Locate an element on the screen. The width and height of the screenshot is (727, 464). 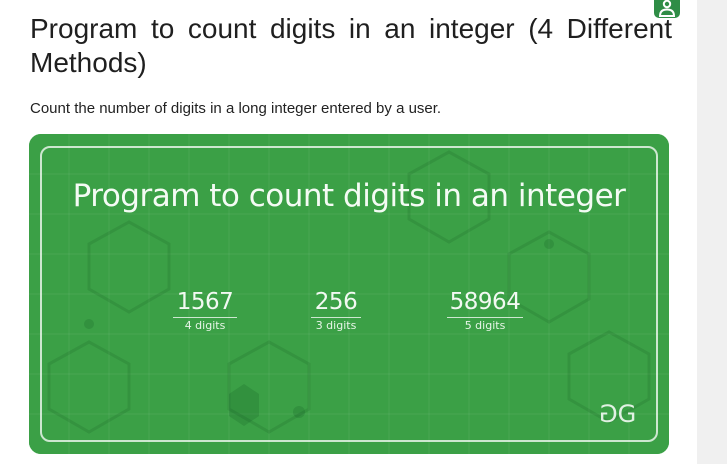
example-digit-count: 5 digits is located at coordinates (485, 325).